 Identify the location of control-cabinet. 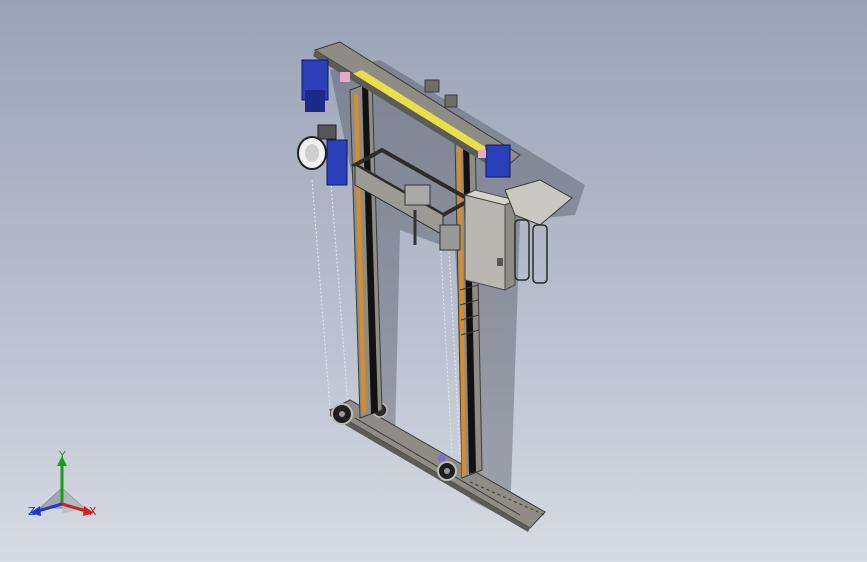
(490, 240).